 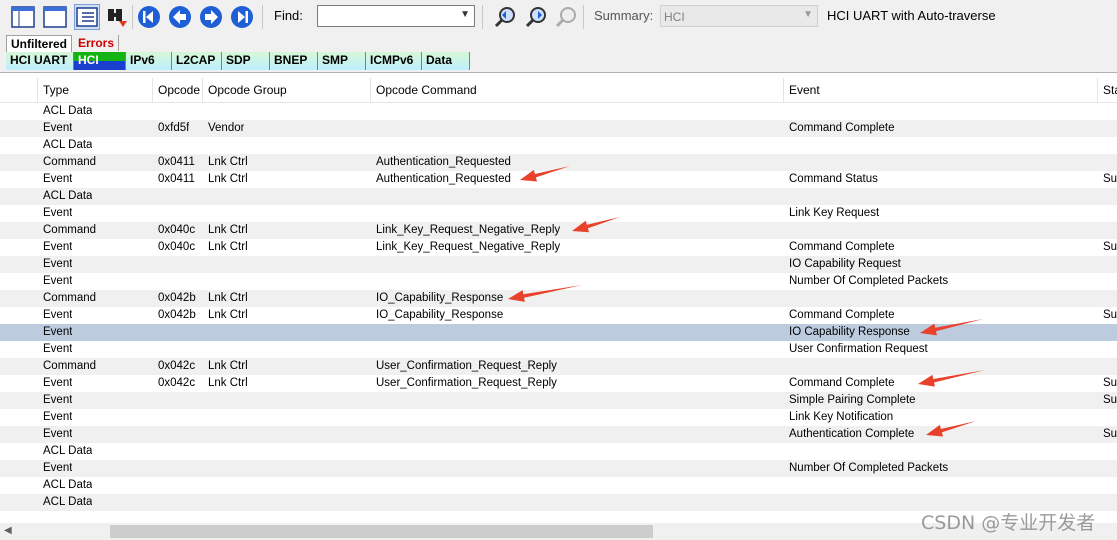 What do you see at coordinates (95, 90) in the screenshot?
I see `column-header-type: Type` at bounding box center [95, 90].